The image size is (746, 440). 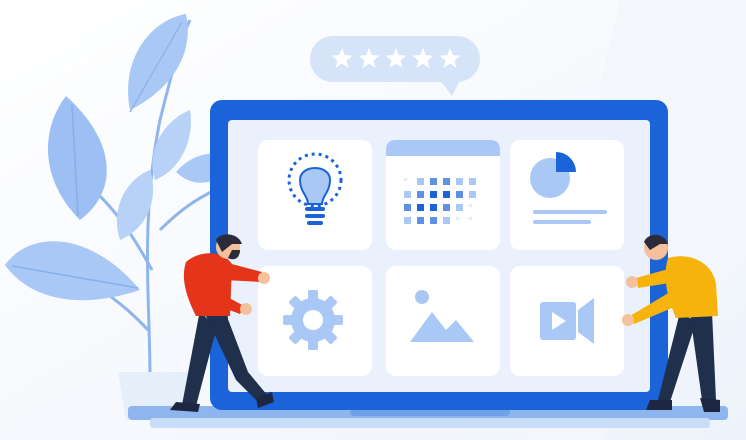 I want to click on gear-hole, so click(x=313, y=320).